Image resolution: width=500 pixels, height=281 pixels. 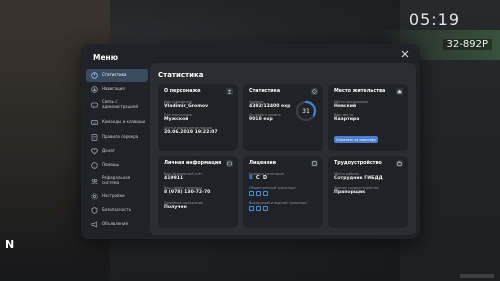 I want to click on user-icon, so click(x=229, y=91).